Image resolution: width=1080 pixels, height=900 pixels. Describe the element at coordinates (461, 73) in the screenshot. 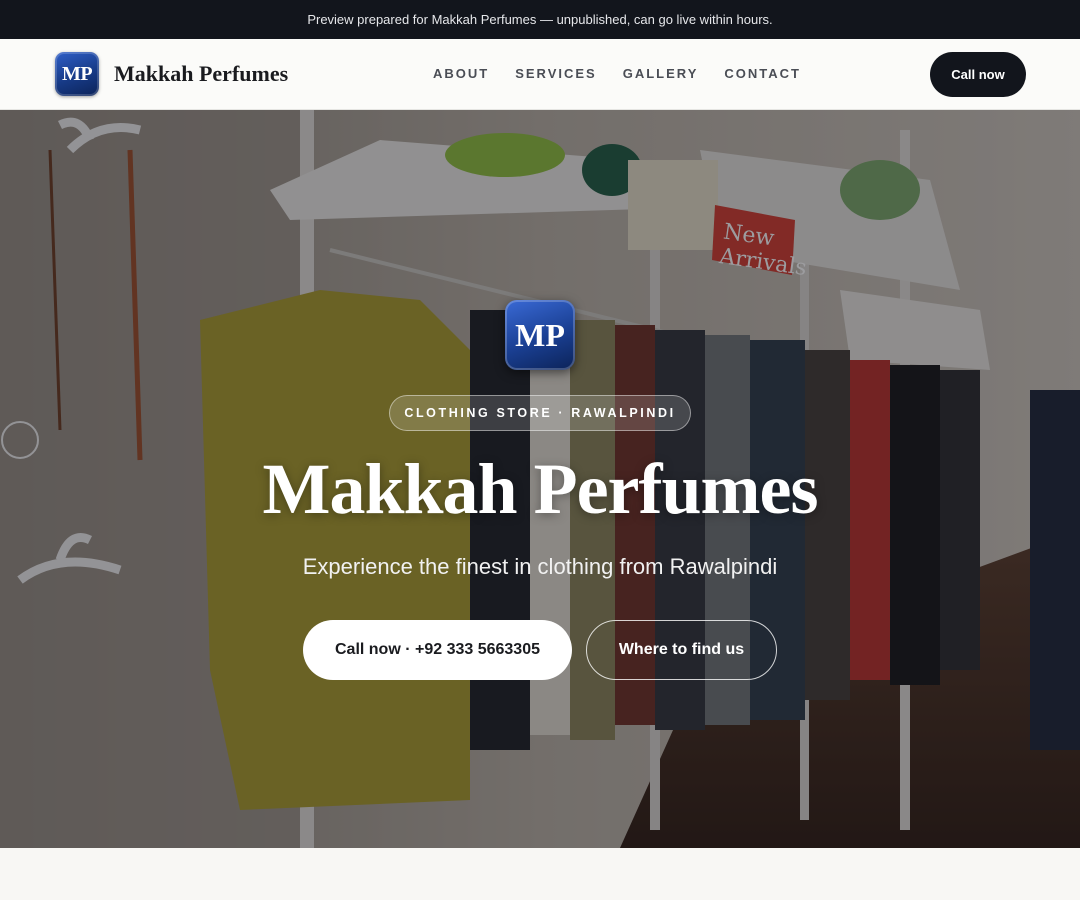

I see `nav-about: ABOUT` at that location.